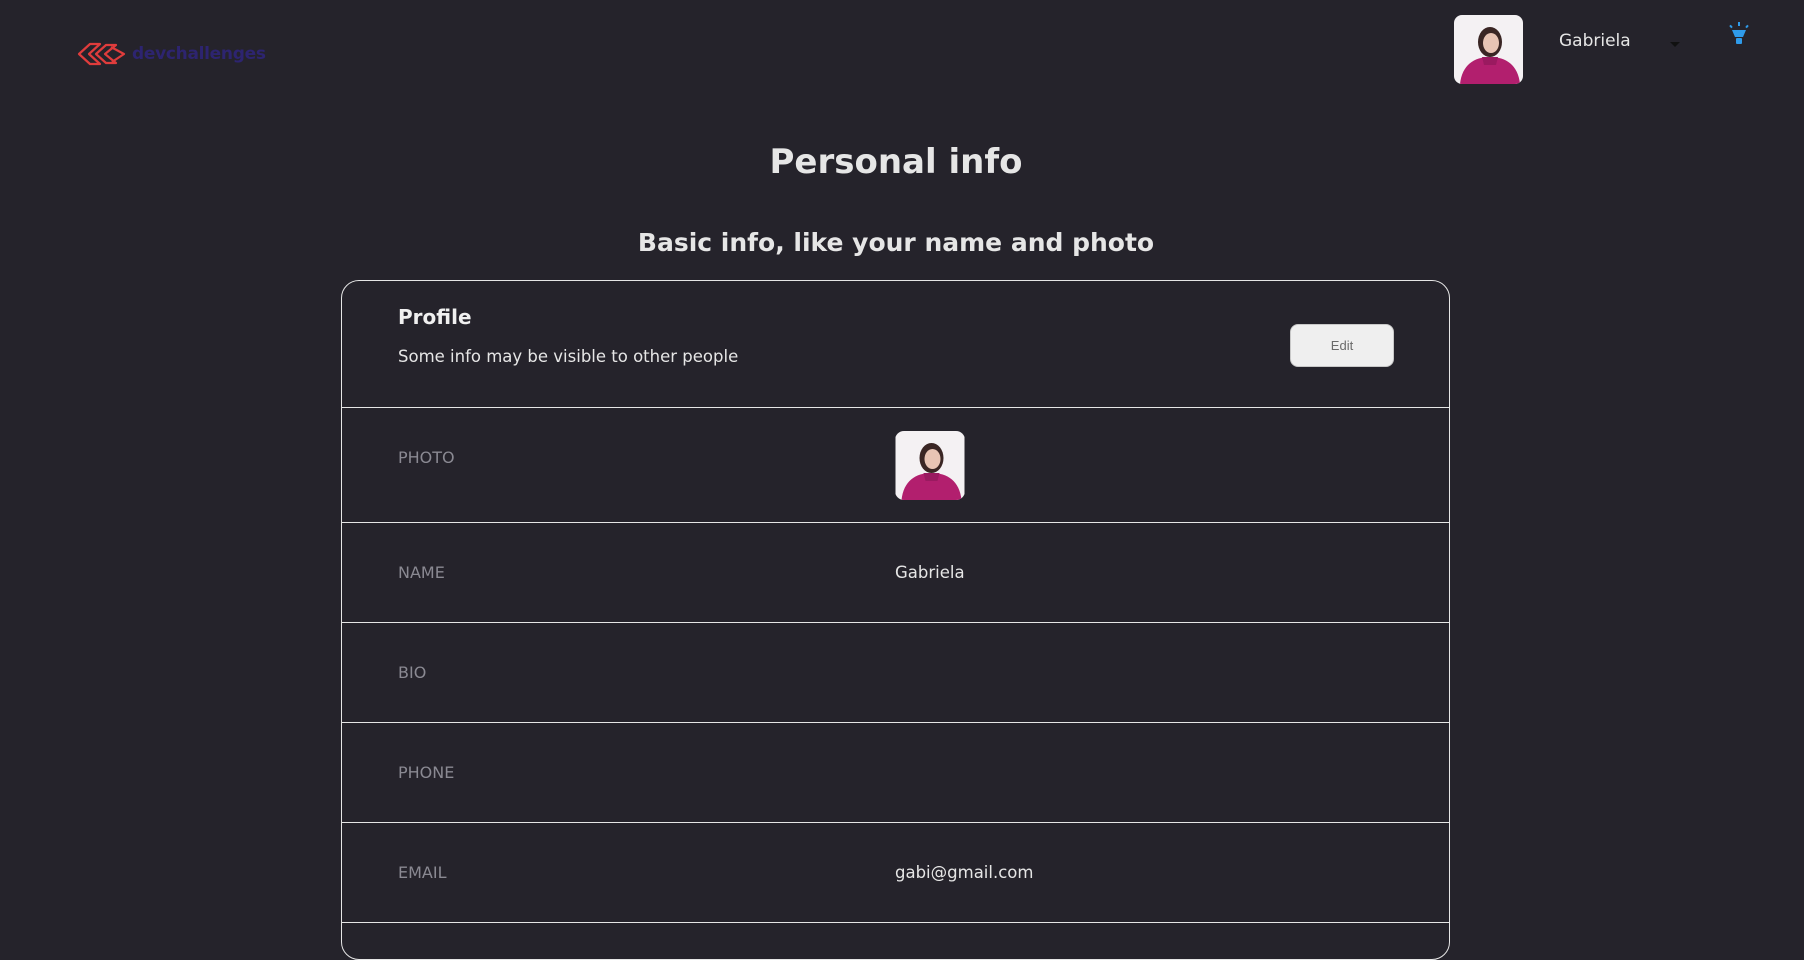 The height and width of the screenshot is (960, 1804). I want to click on top-header: devchallenges Gabriela, so click(902, 50).